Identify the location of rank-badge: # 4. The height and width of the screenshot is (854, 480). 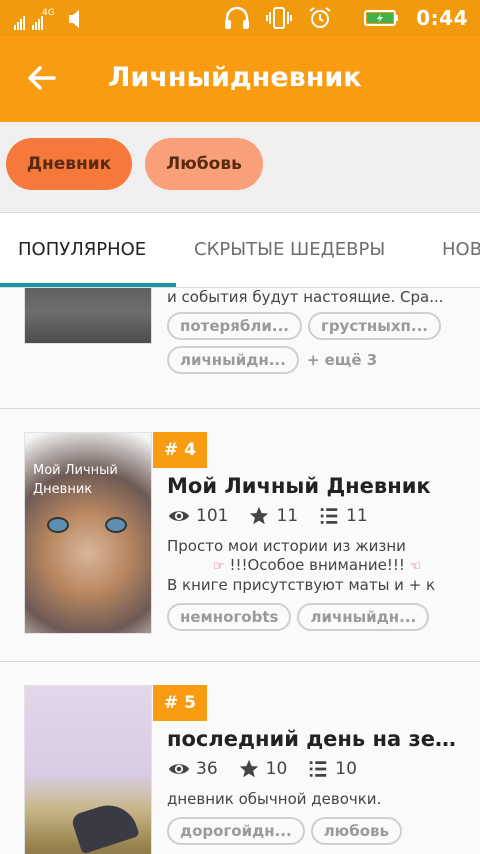
(180, 450).